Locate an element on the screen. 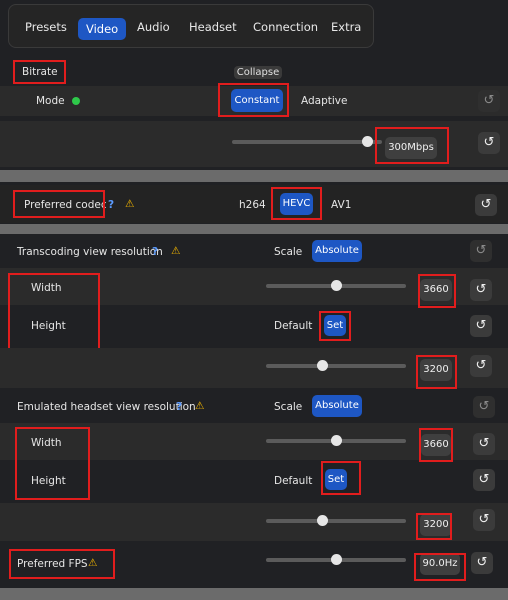 The height and width of the screenshot is (600, 508). emulated-title: Emulated headset view resolution is located at coordinates (106, 407).